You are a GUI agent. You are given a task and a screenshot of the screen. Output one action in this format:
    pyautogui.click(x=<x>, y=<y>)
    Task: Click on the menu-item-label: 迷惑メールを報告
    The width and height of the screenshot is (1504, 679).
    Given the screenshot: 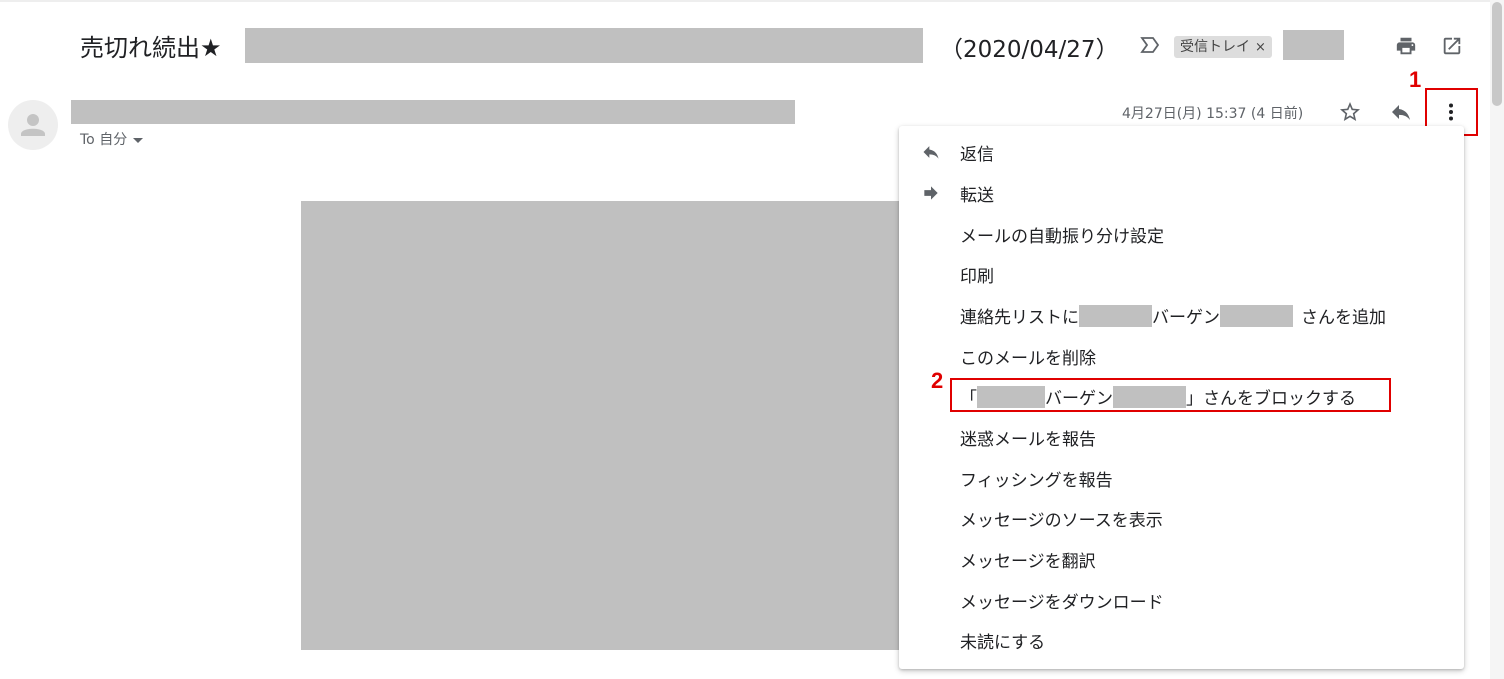 What is the action you would take?
    pyautogui.click(x=1028, y=440)
    